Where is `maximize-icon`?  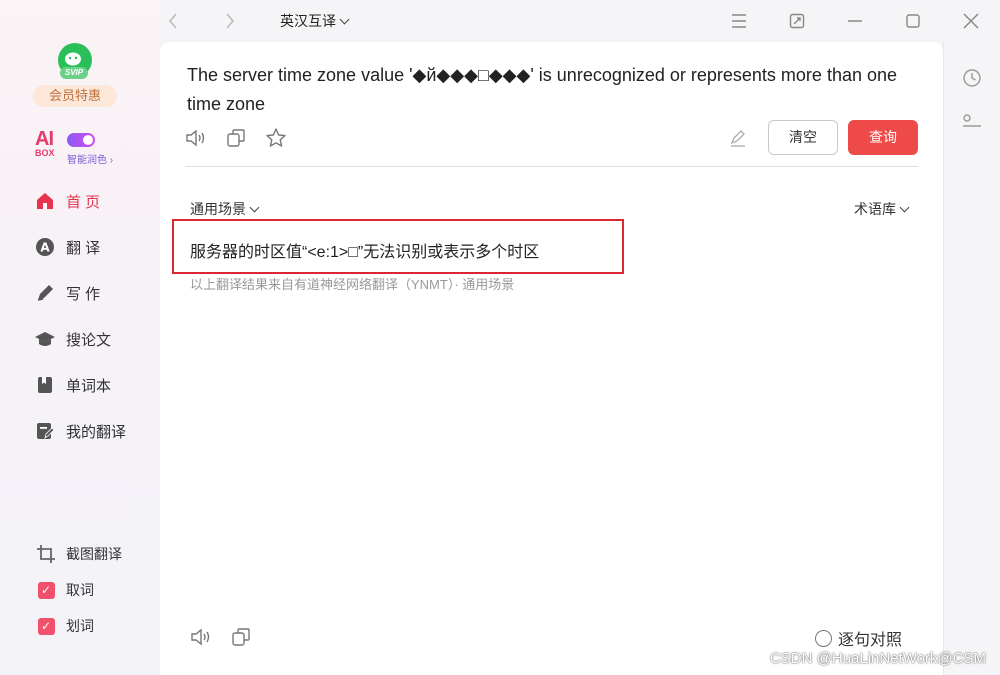 maximize-icon is located at coordinates (913, 21).